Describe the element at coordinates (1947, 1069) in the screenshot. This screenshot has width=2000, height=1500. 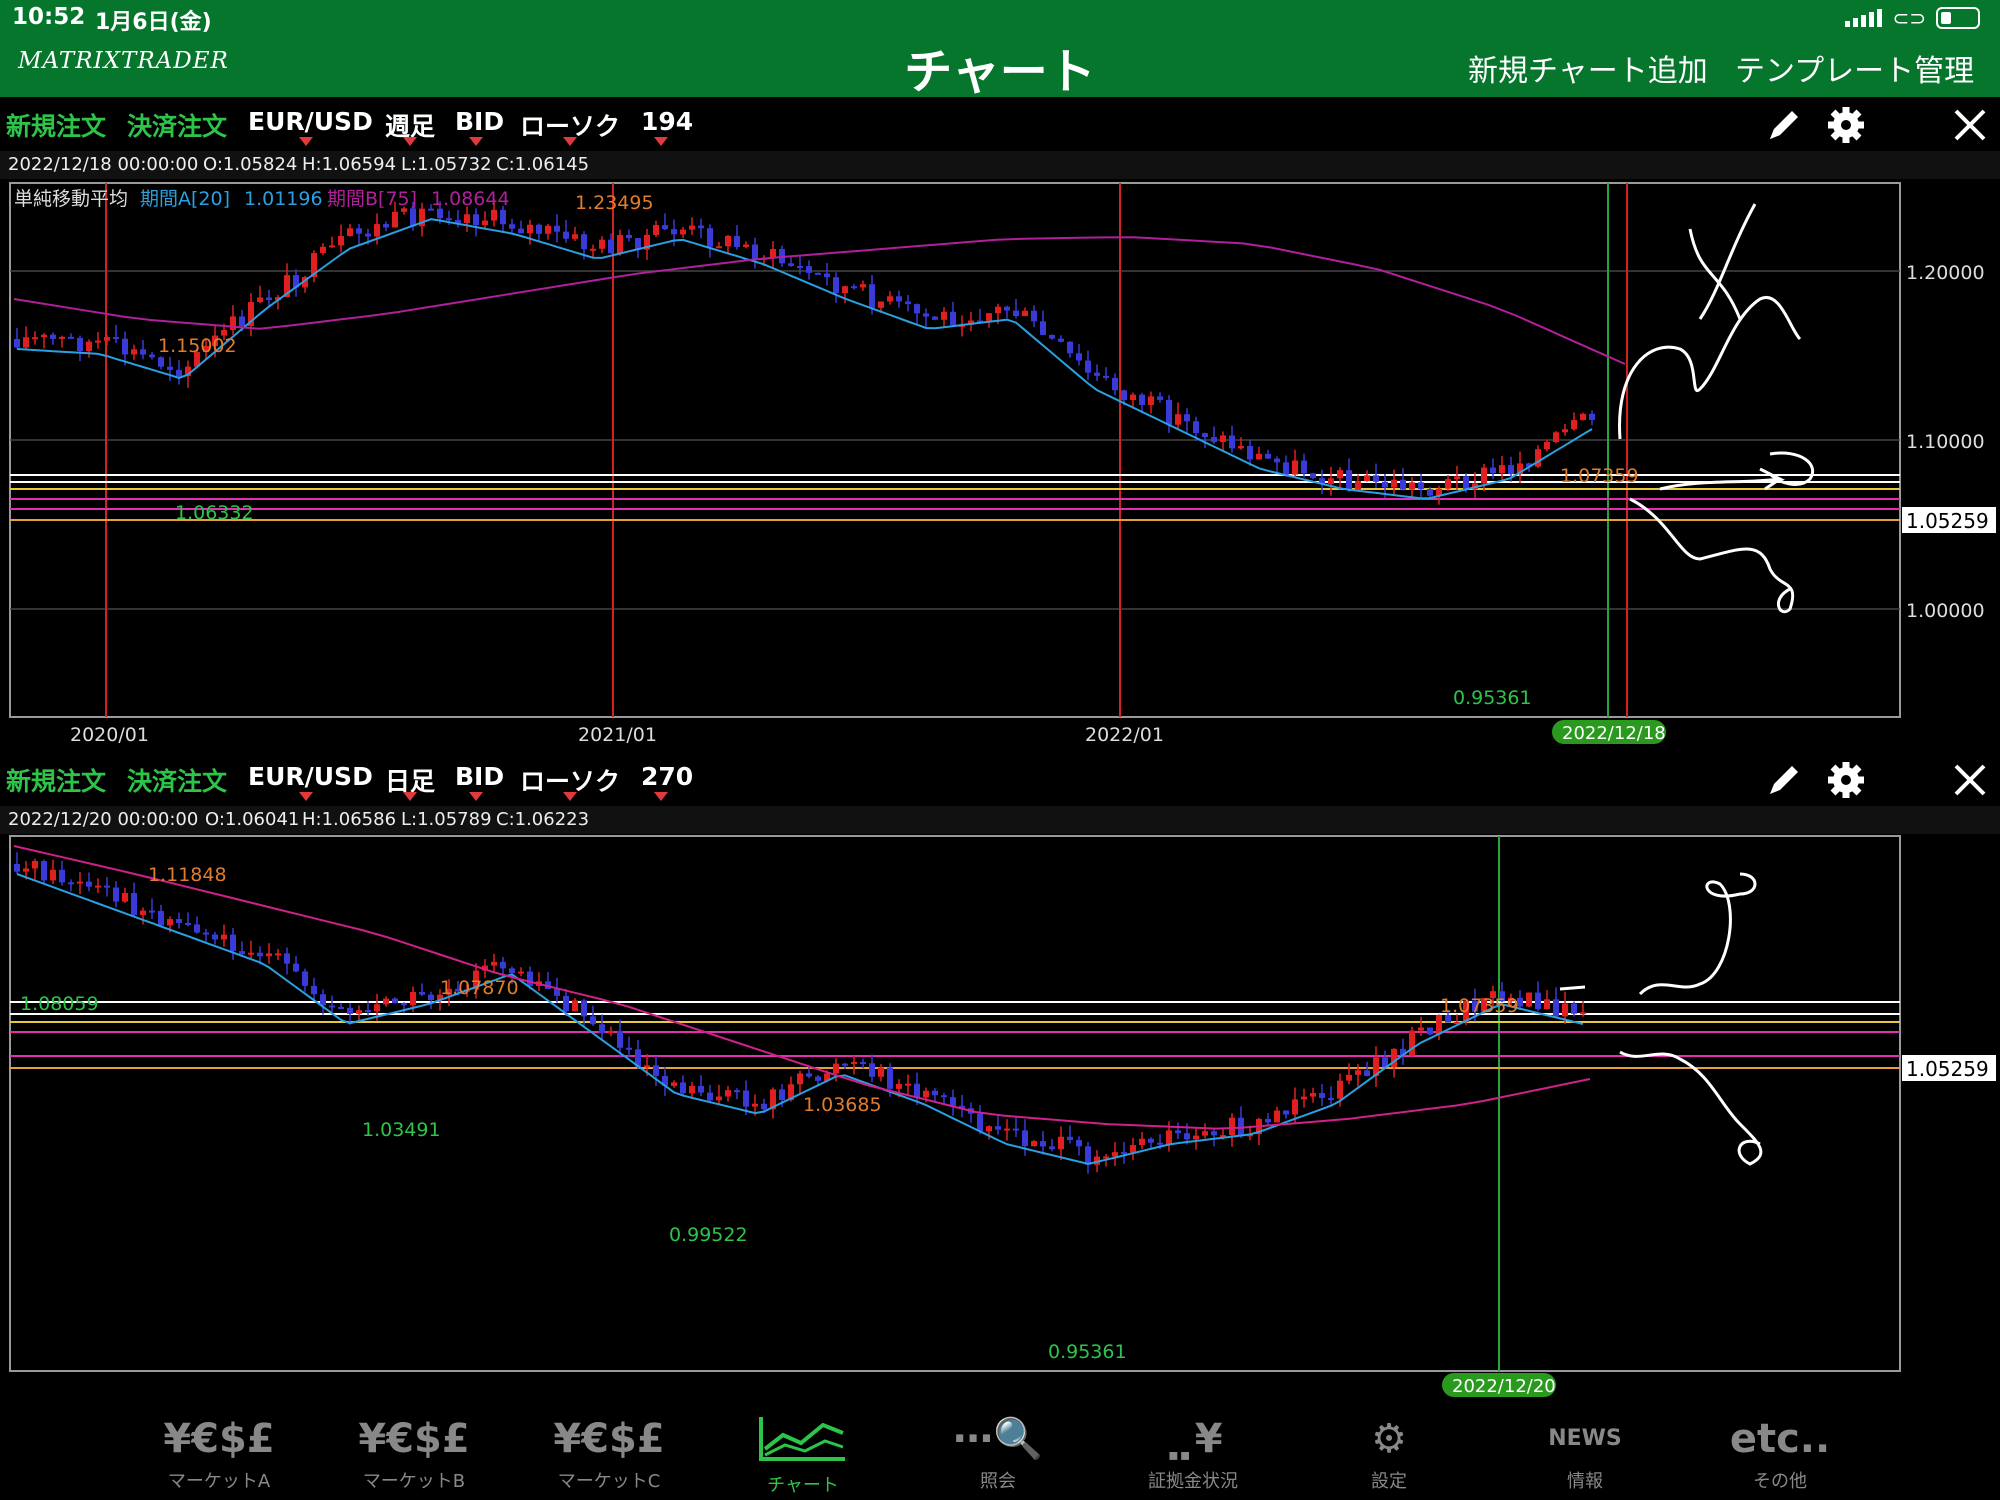
I see `current-price-value: 1.05259` at that location.